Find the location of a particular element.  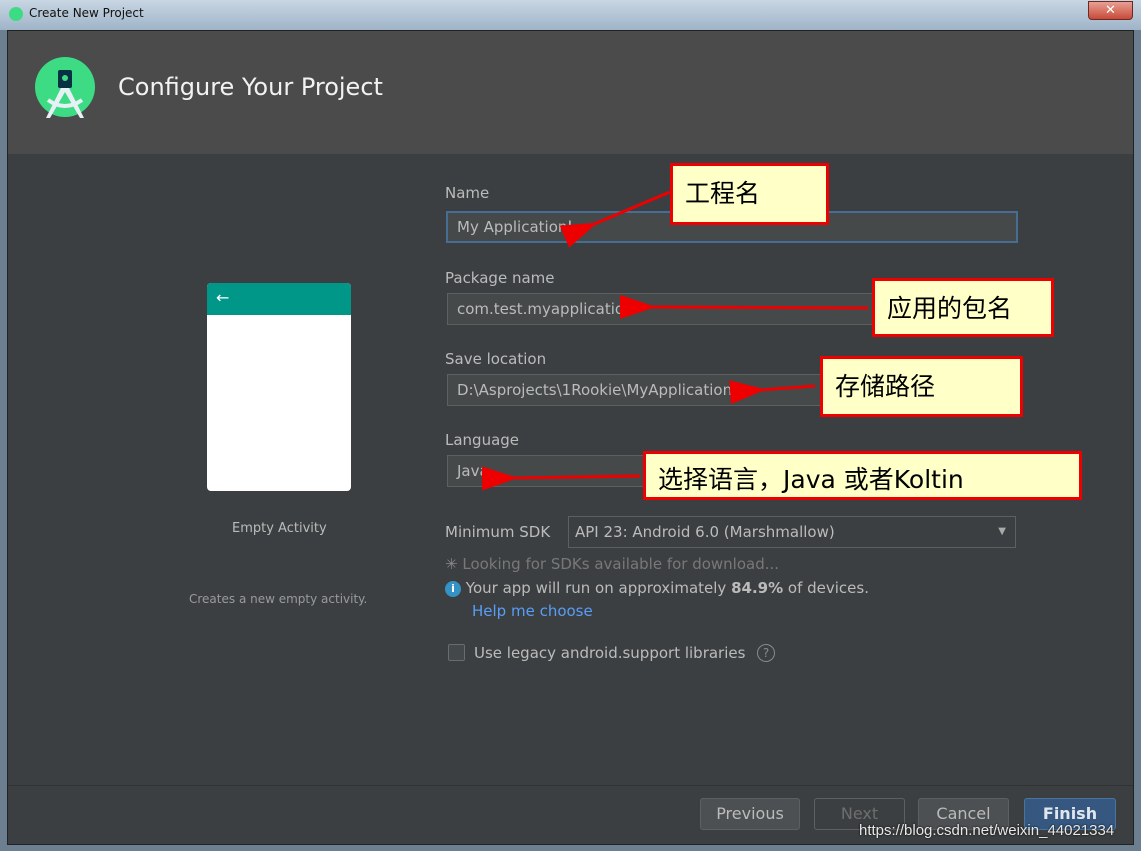

arrow-package is located at coordinates (744, 306).